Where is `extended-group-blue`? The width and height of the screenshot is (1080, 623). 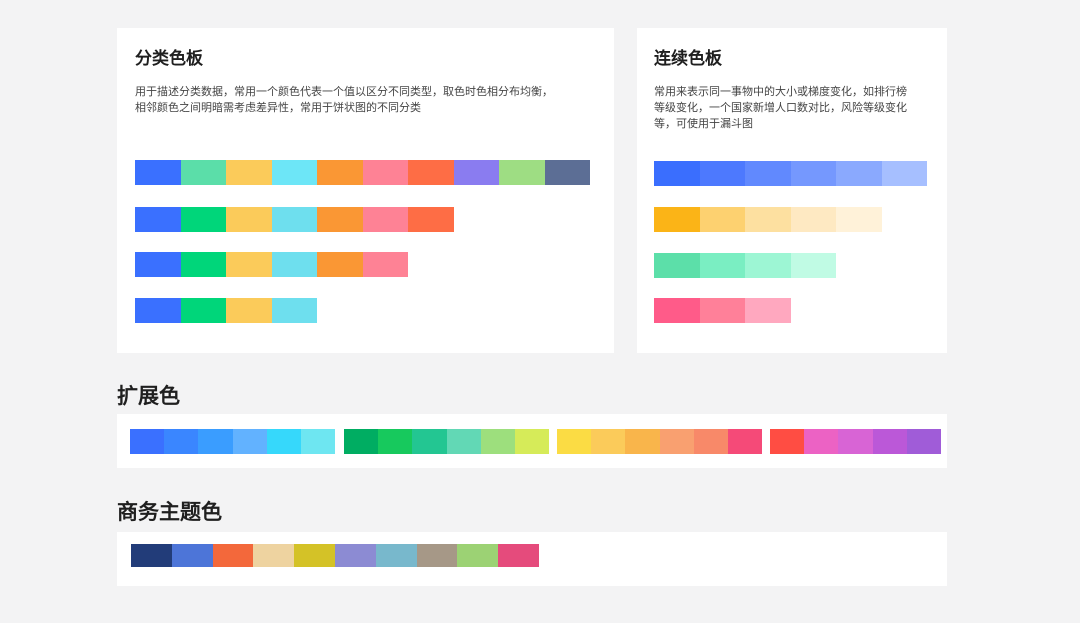 extended-group-blue is located at coordinates (233, 441).